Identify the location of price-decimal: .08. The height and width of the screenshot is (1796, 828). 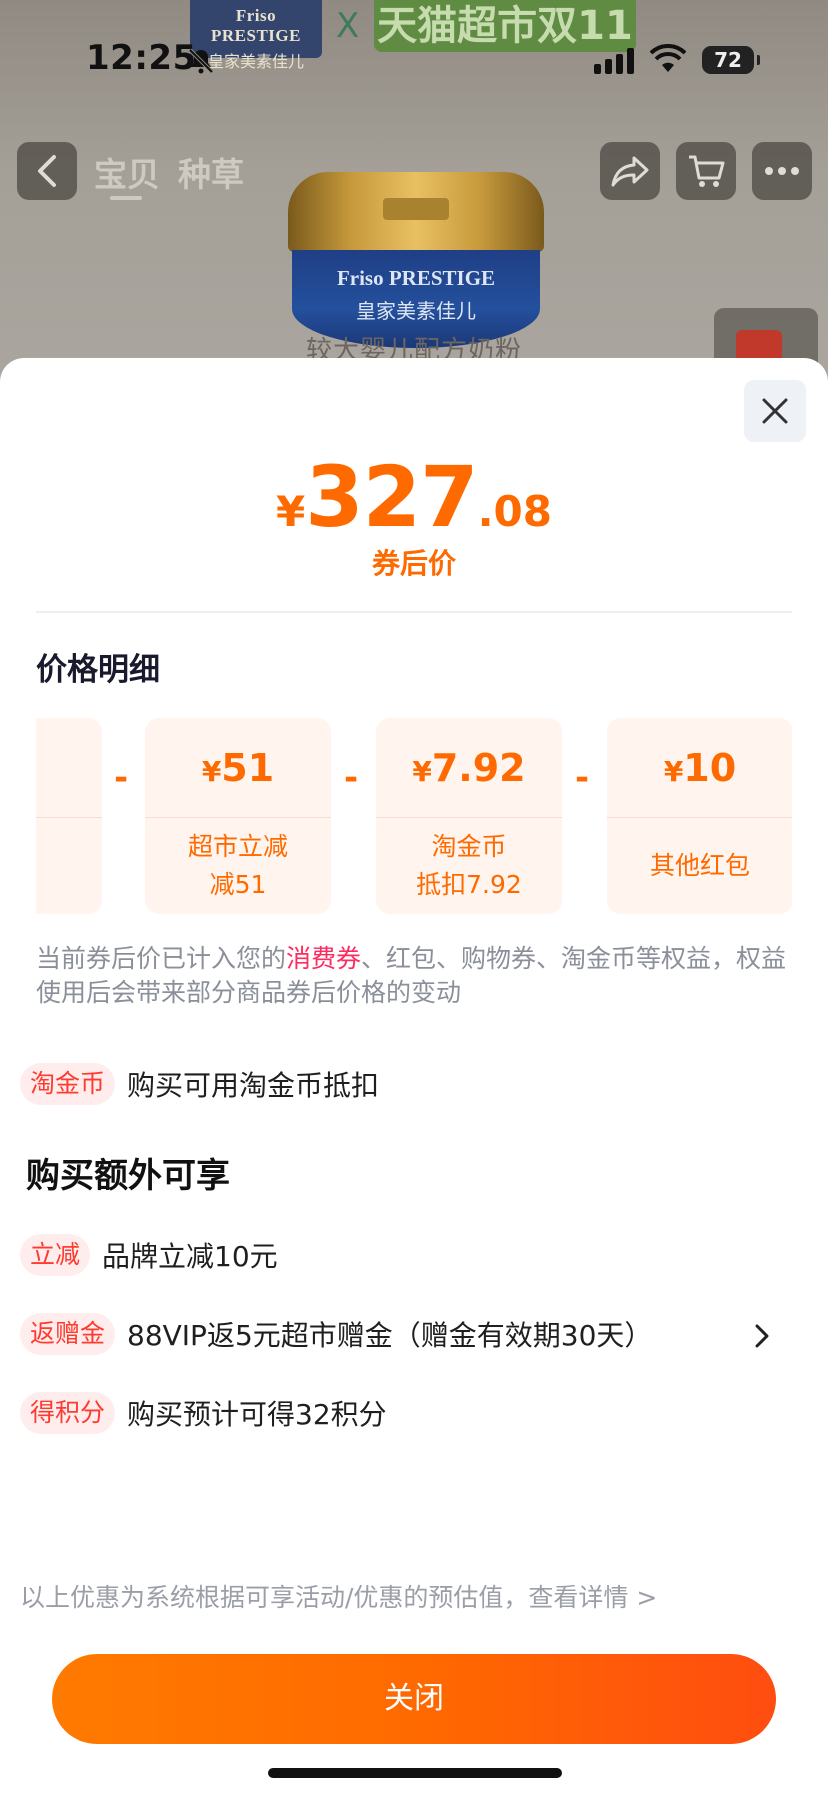
(514, 511).